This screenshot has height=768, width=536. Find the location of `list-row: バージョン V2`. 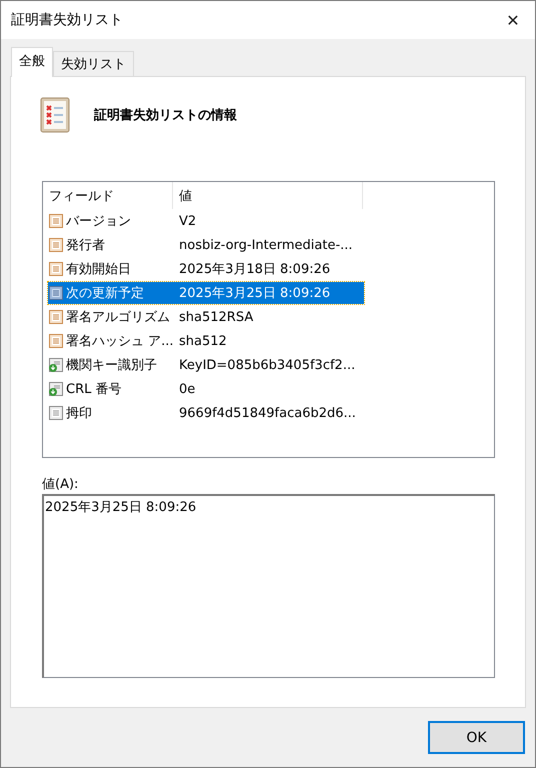

list-row: バージョン V2 is located at coordinates (206, 221).